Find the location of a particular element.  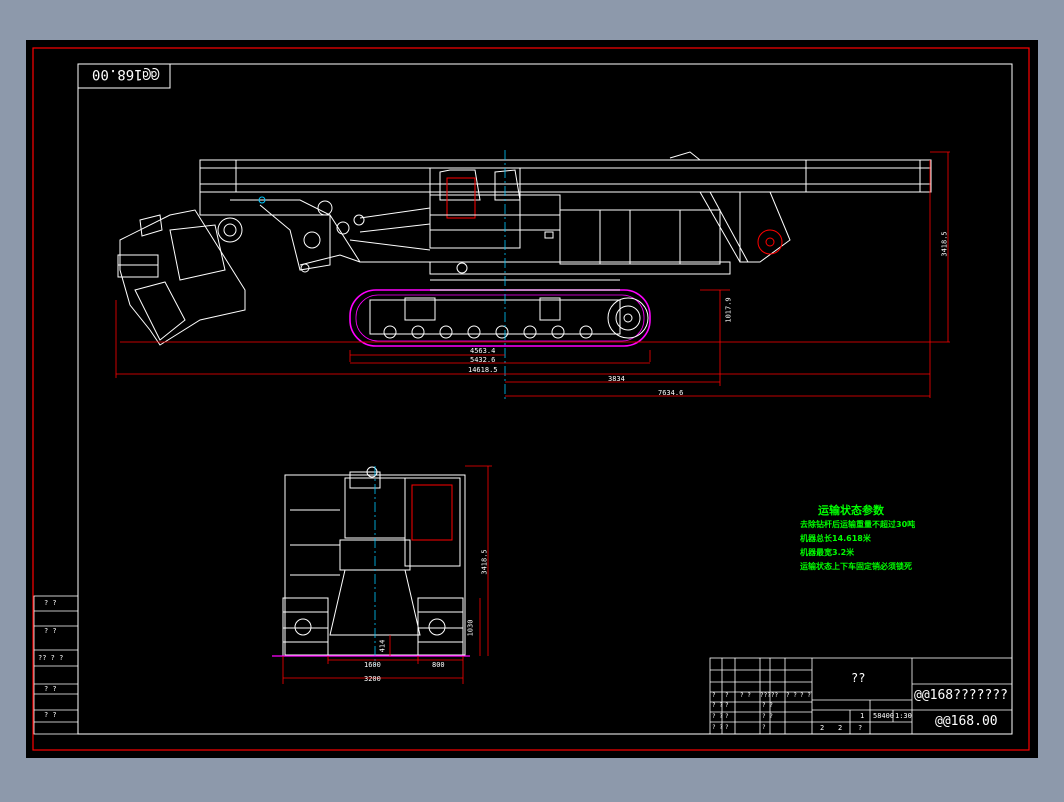

dim-side-14618: 14618.5 is located at coordinates (483, 370).